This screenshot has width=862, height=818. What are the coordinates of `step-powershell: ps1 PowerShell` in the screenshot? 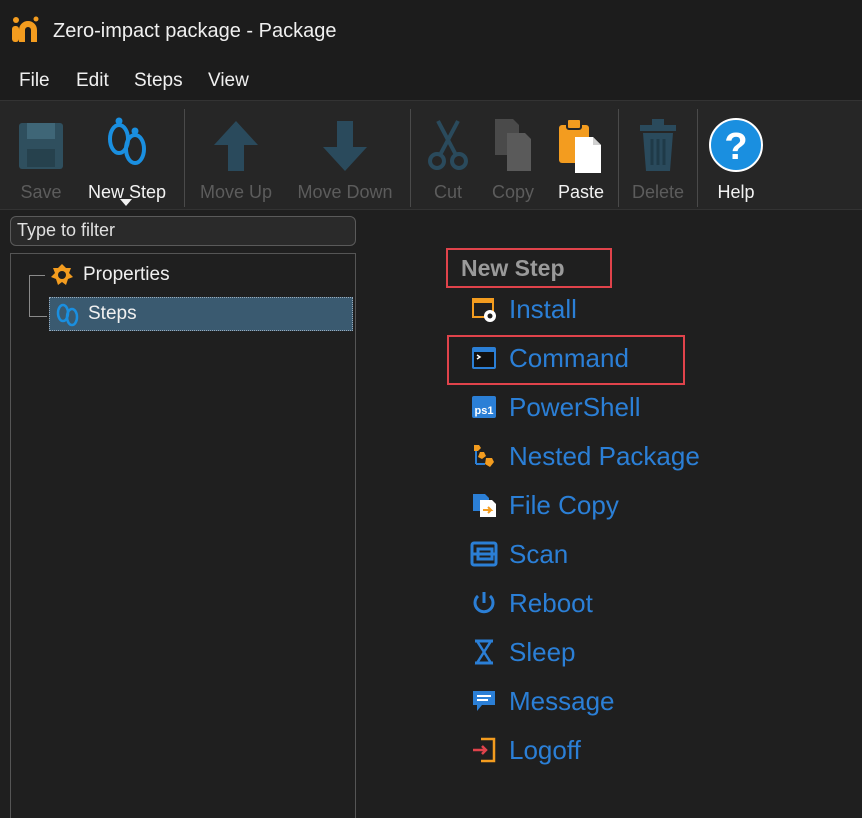 It's located at (555, 407).